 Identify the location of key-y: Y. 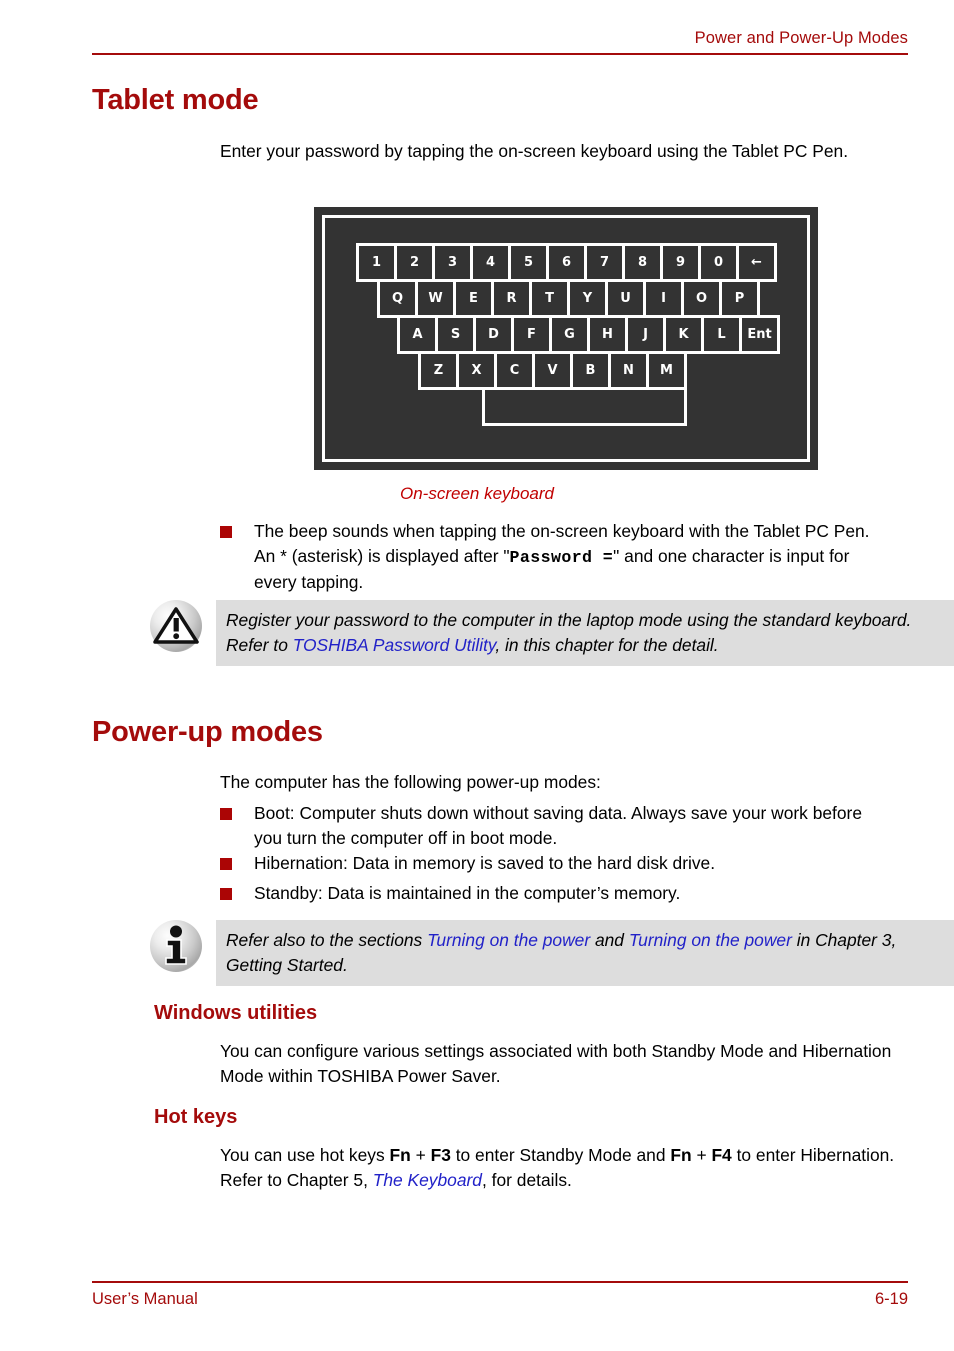
(587, 298).